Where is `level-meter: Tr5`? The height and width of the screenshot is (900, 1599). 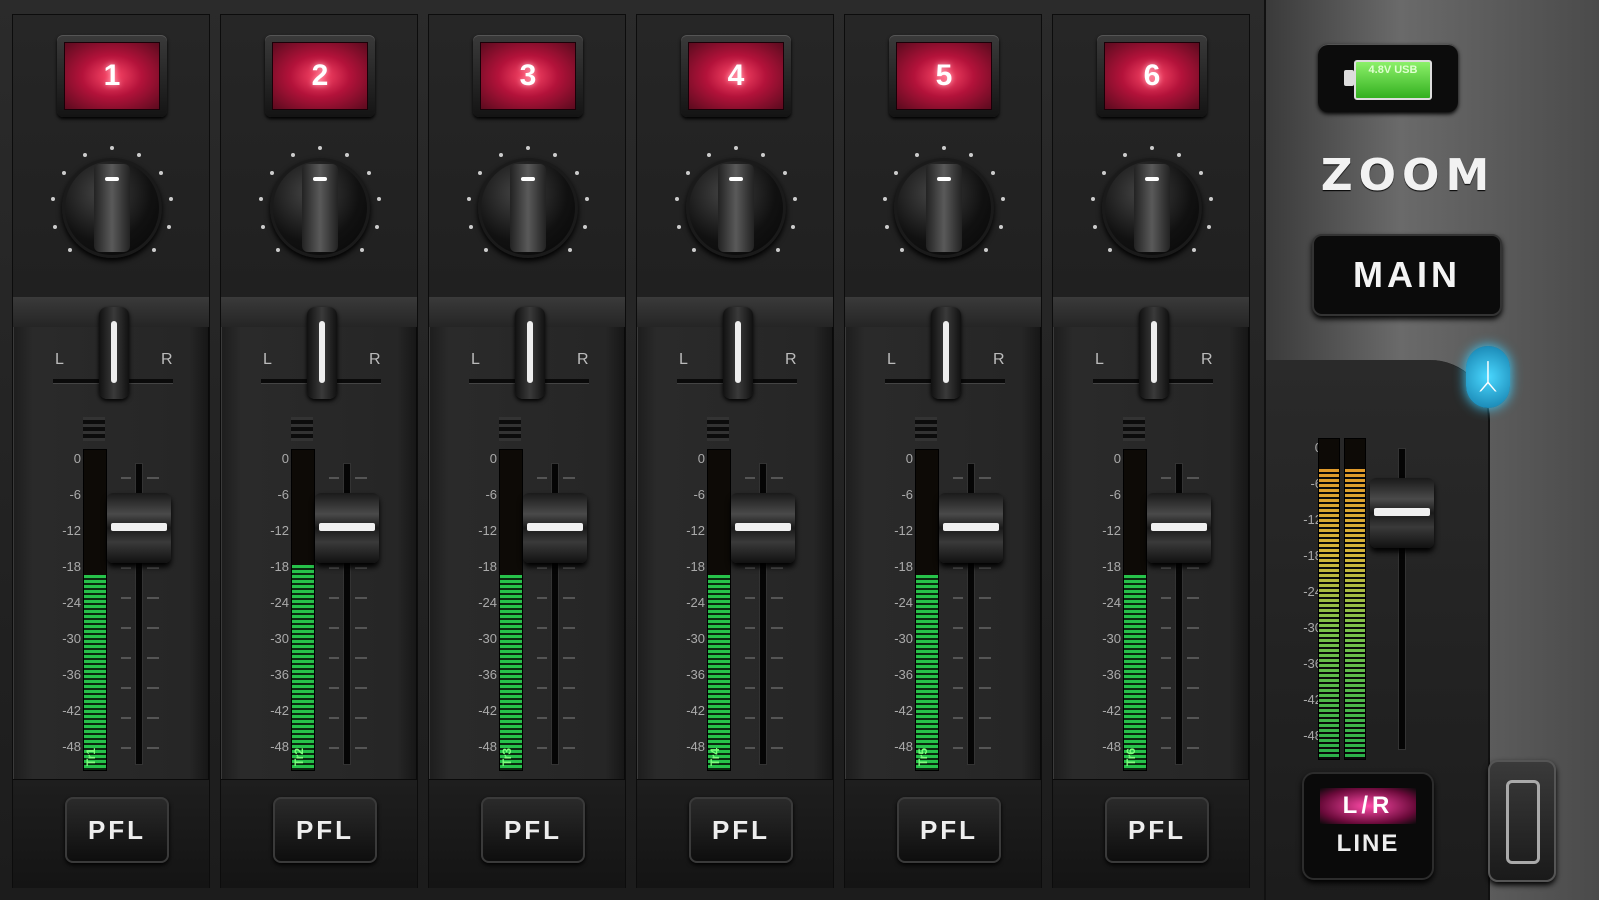
level-meter: Tr5 is located at coordinates (927, 610).